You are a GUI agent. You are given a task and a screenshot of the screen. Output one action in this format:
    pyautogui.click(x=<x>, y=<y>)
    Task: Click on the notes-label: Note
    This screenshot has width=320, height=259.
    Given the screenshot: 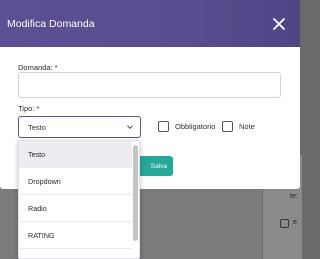 What is the action you would take?
    pyautogui.click(x=247, y=126)
    